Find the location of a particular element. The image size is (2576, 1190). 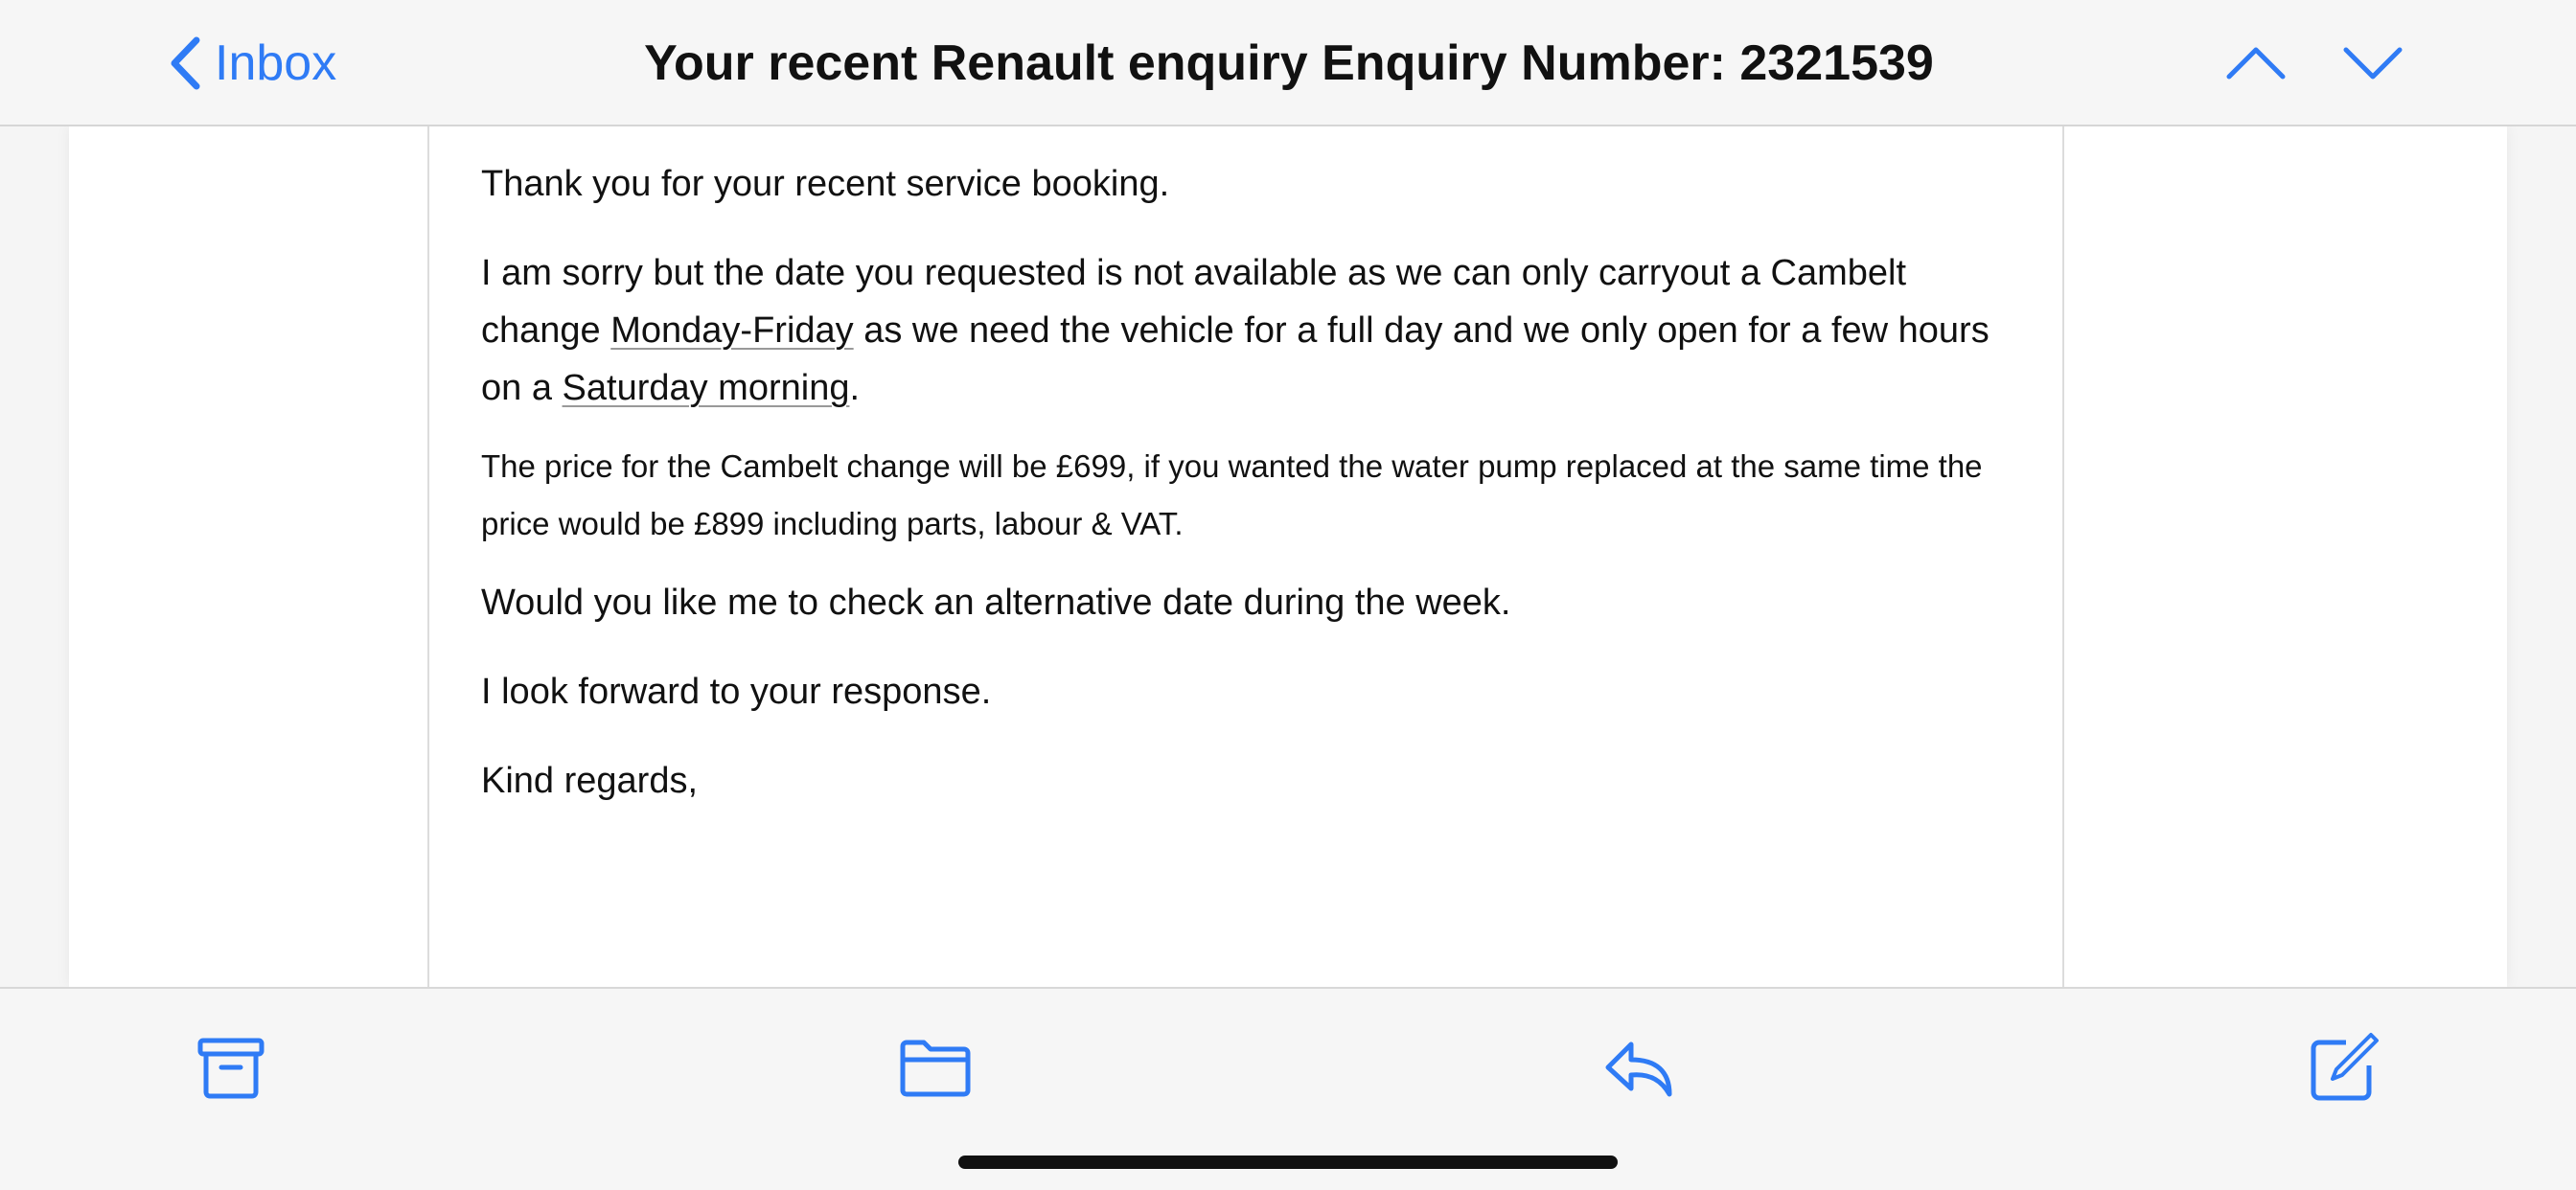

chevron-up-icon is located at coordinates (2256, 63).